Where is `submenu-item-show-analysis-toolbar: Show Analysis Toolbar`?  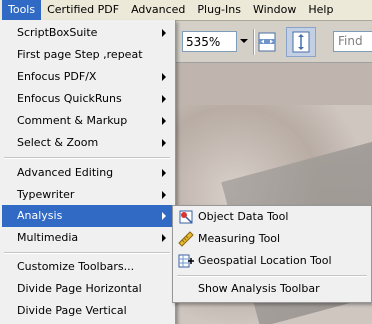 submenu-item-show-analysis-toolbar: Show Analysis Toolbar is located at coordinates (272, 289).